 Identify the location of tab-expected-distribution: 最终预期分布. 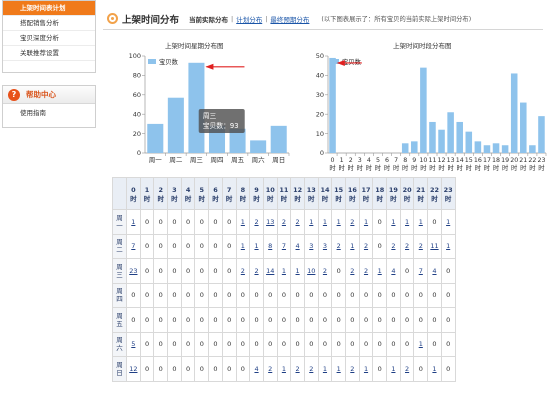
(289, 19).